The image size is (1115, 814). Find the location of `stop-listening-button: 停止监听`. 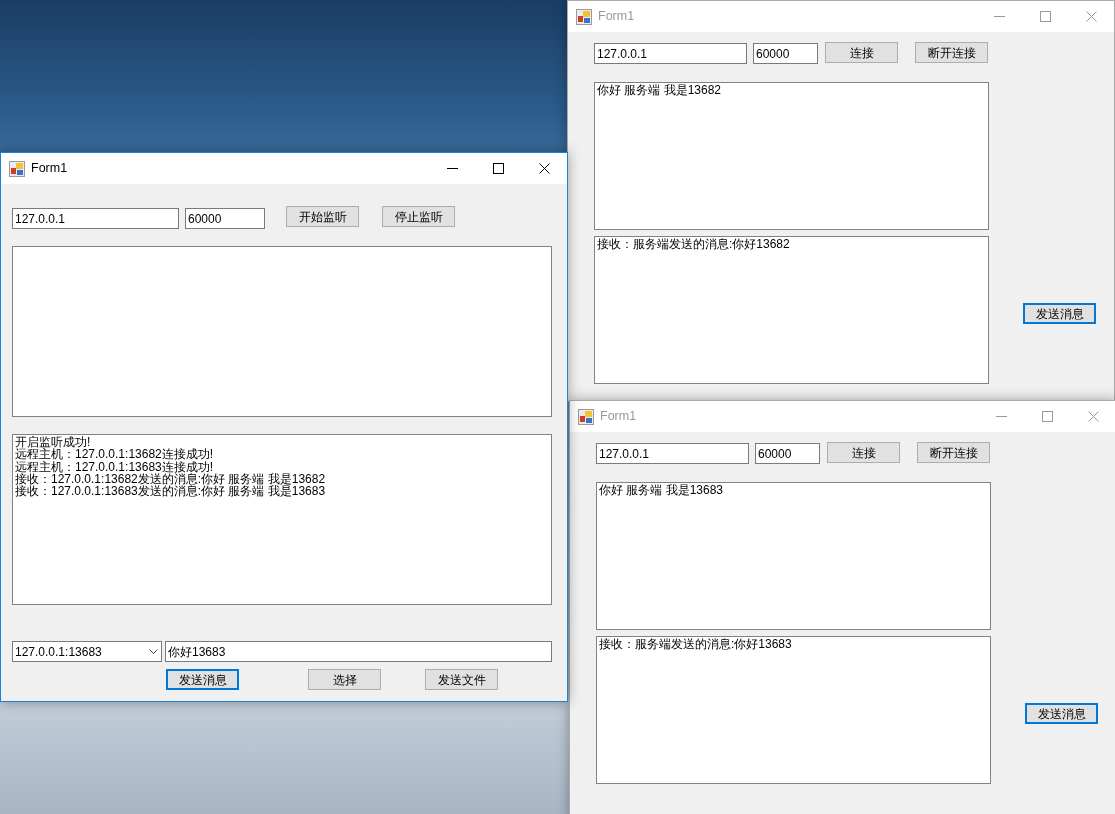

stop-listening-button: 停止监听 is located at coordinates (418, 216).